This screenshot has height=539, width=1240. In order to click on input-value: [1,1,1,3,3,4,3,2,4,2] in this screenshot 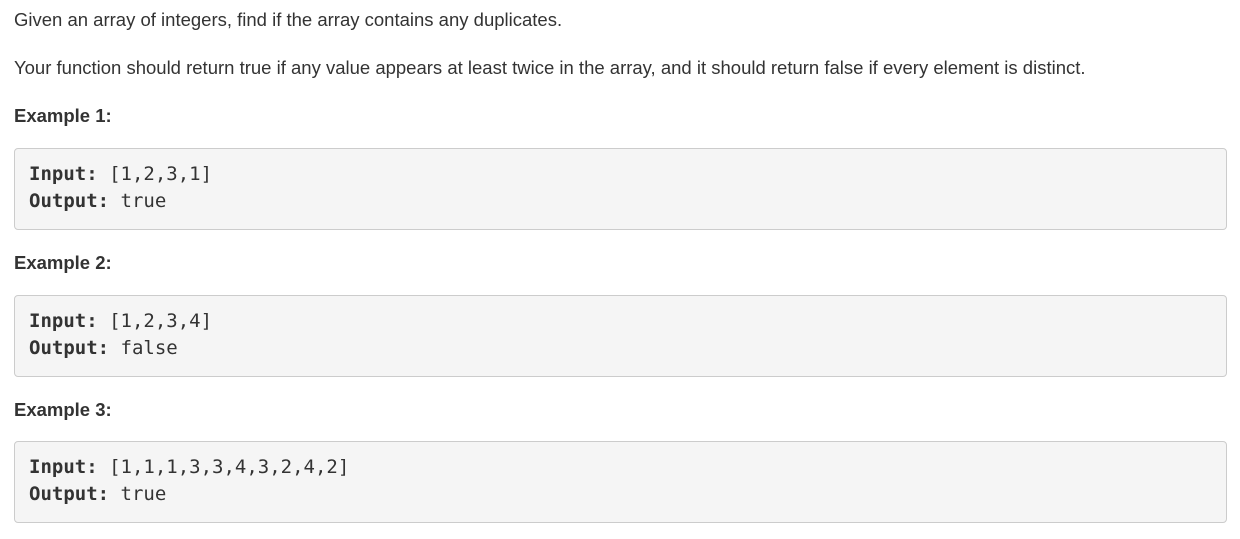, I will do `click(223, 467)`.